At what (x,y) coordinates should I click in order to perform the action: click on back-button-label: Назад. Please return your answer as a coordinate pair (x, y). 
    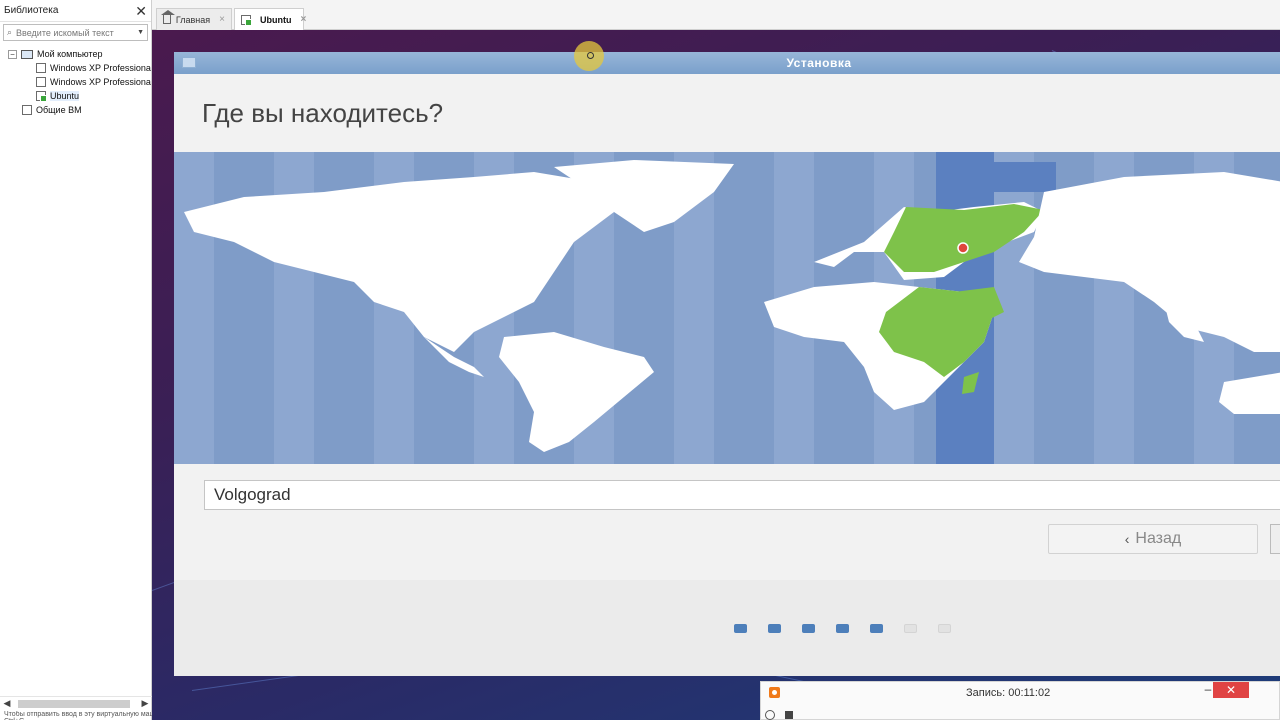
    Looking at the image, I should click on (1158, 538).